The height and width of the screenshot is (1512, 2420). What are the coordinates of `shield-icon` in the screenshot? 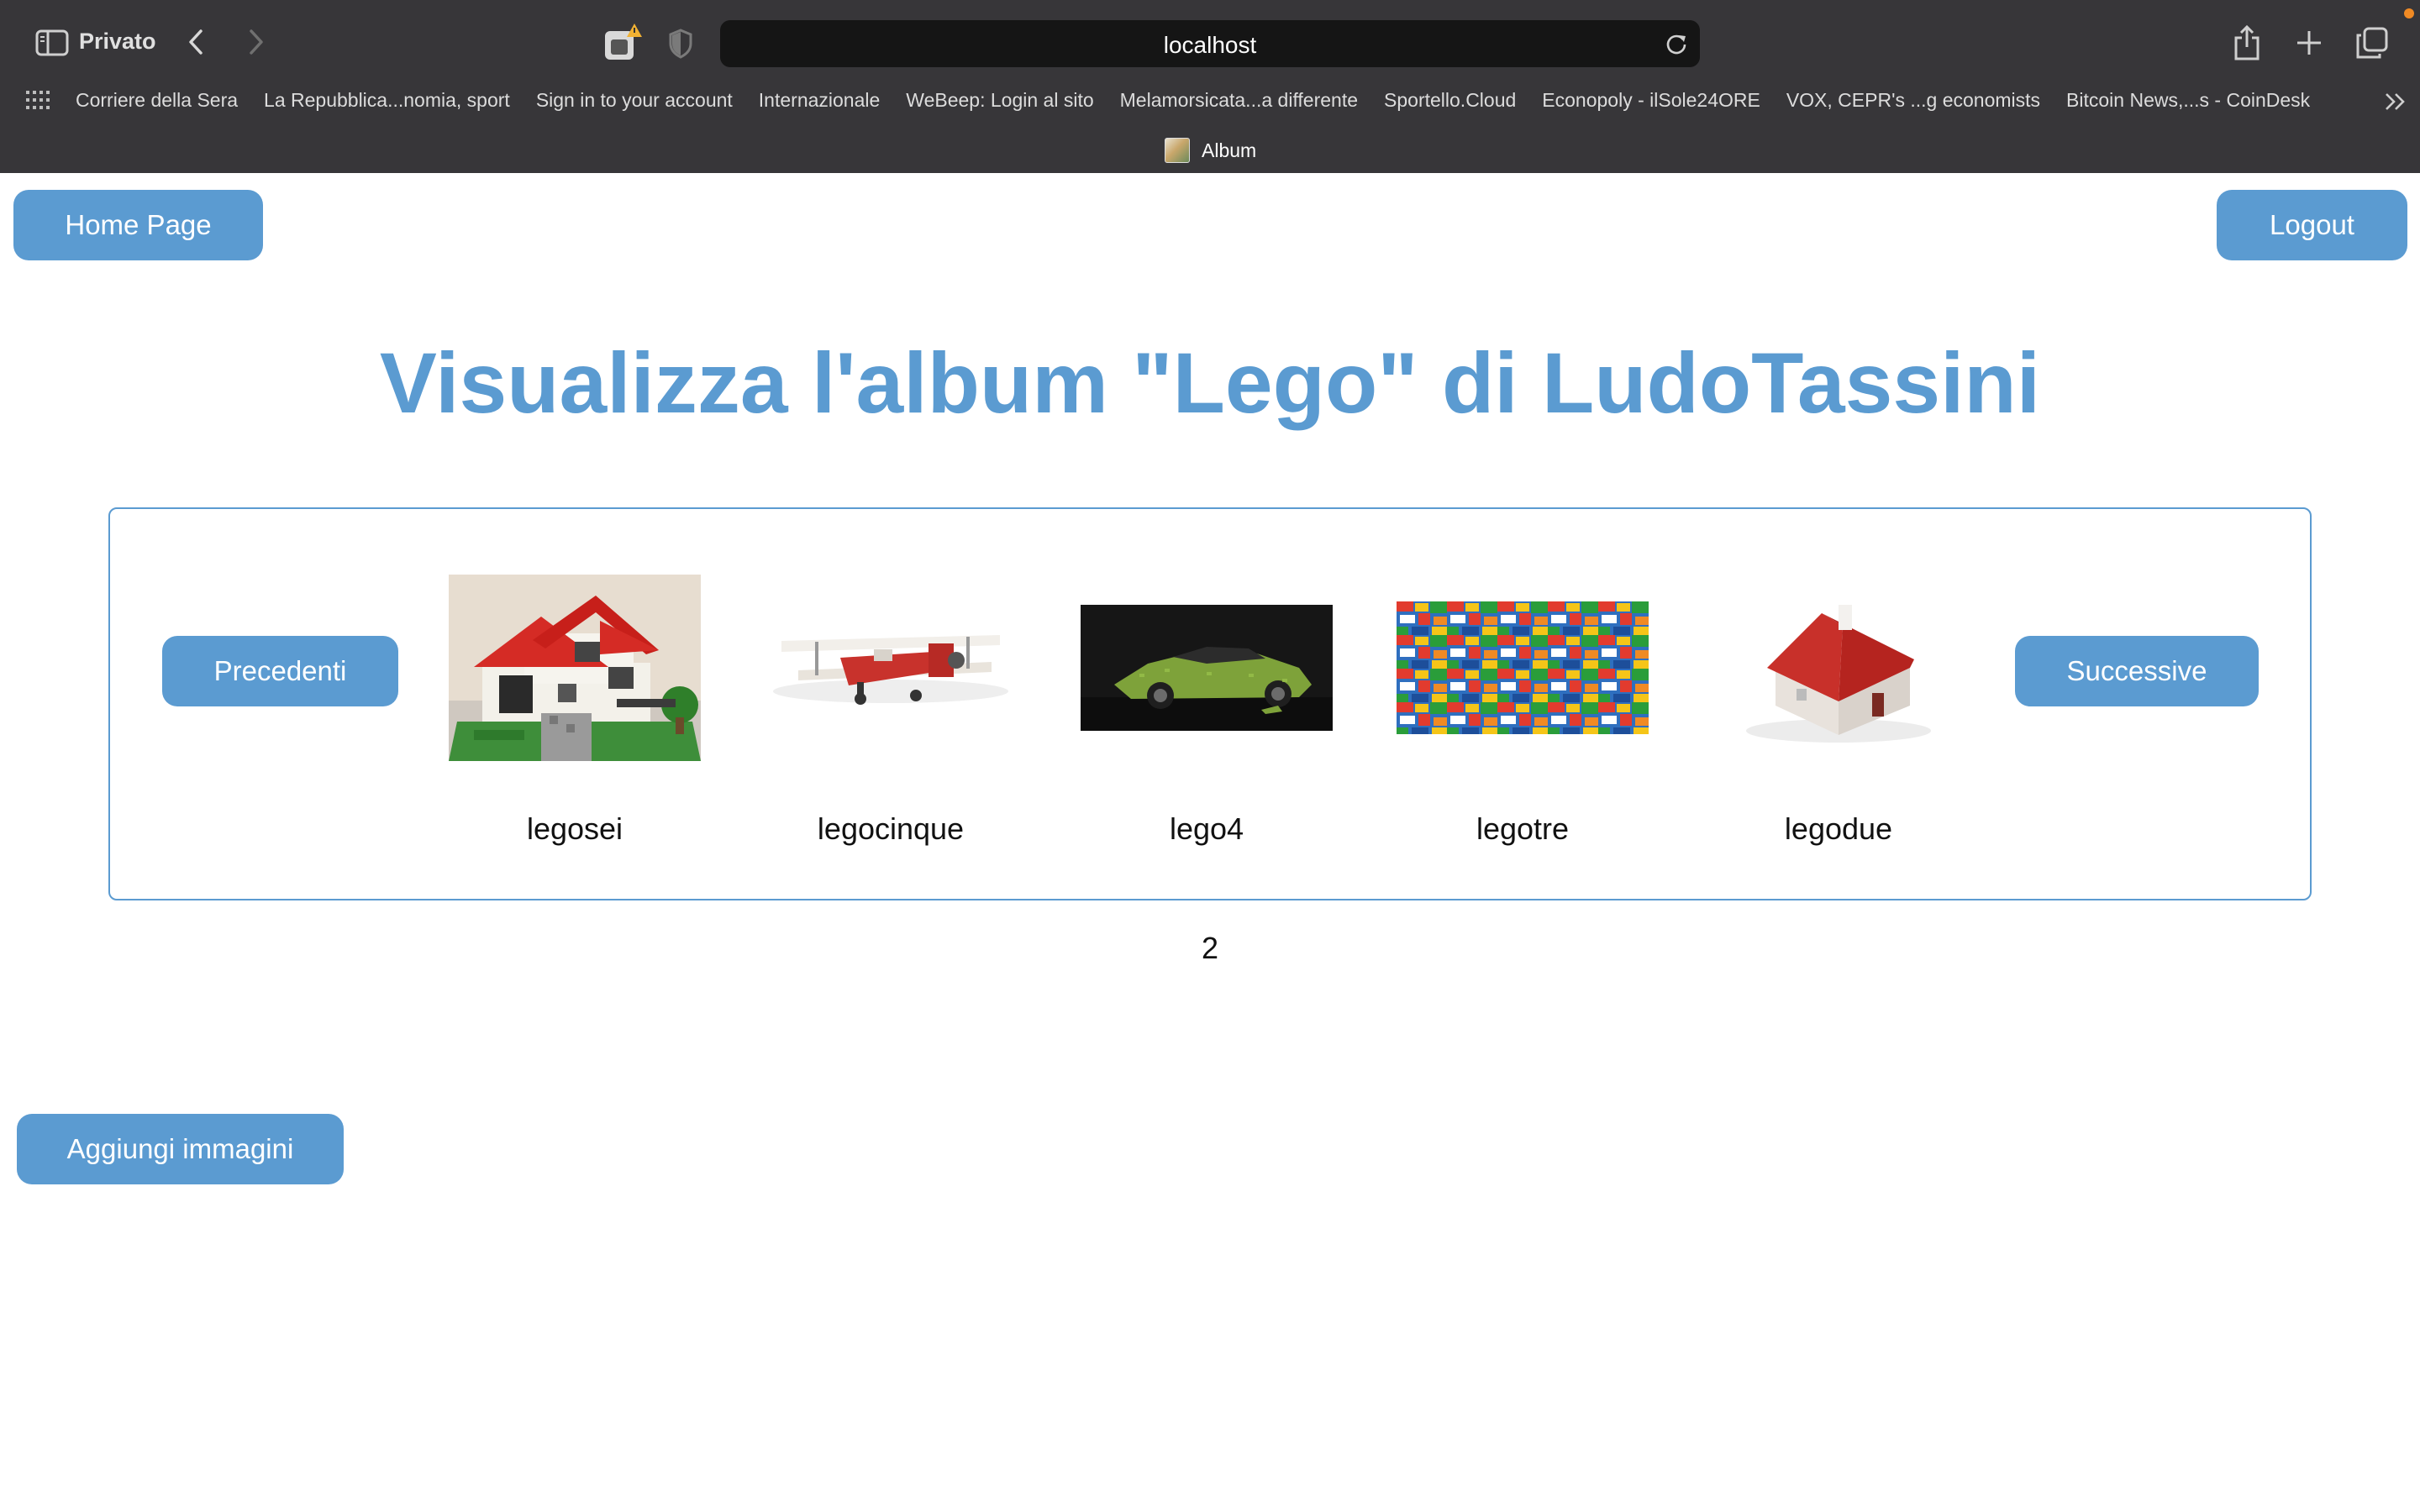 It's located at (680, 43).